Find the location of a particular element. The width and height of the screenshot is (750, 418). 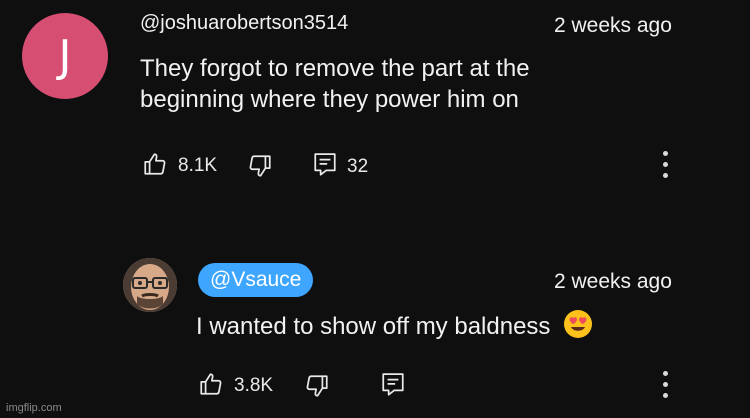

more-options-button is located at coordinates (666, 167).